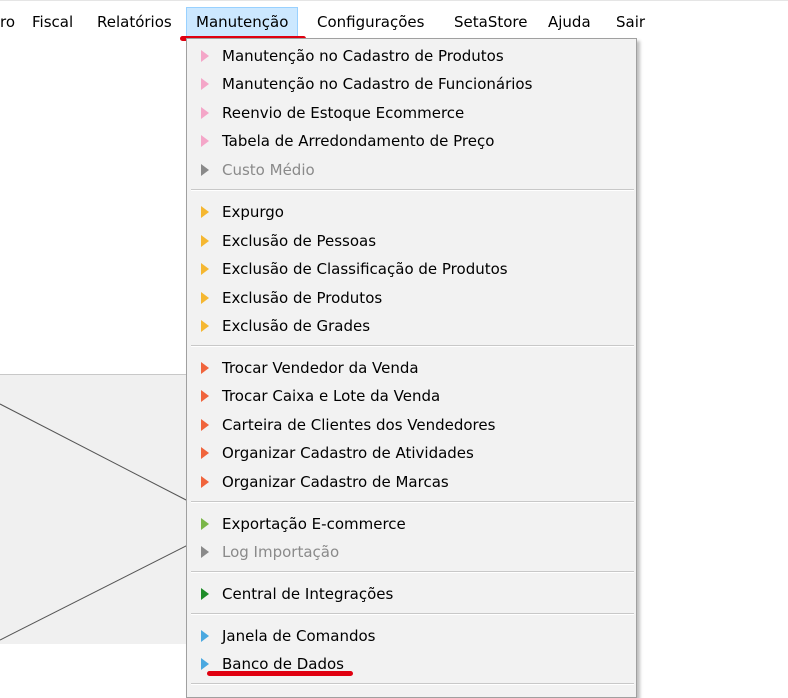 The image size is (788, 698). I want to click on menu-option-reenvio-estoque-ecommerce: Reenvio de Estoque Ecommerce, so click(411, 113).